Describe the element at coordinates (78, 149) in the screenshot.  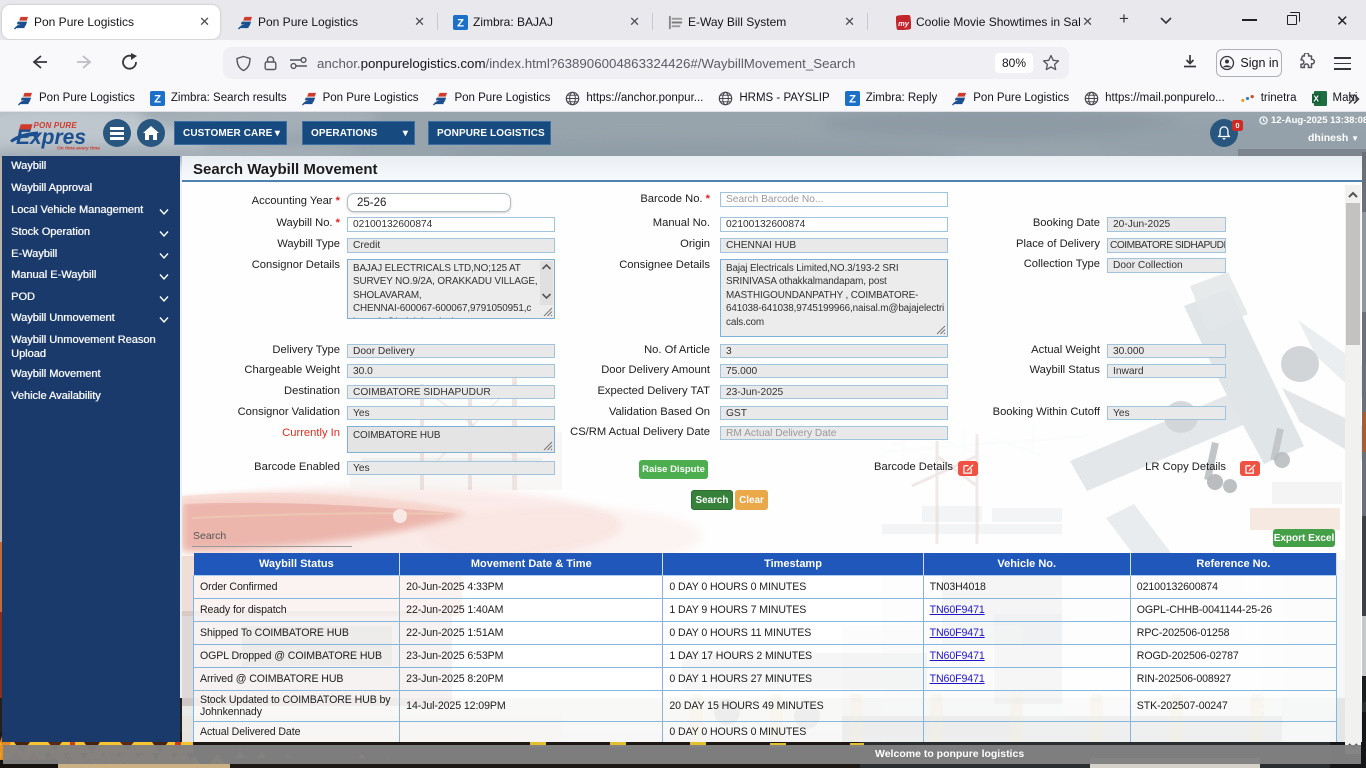
I see `svg-text: On time every time` at that location.